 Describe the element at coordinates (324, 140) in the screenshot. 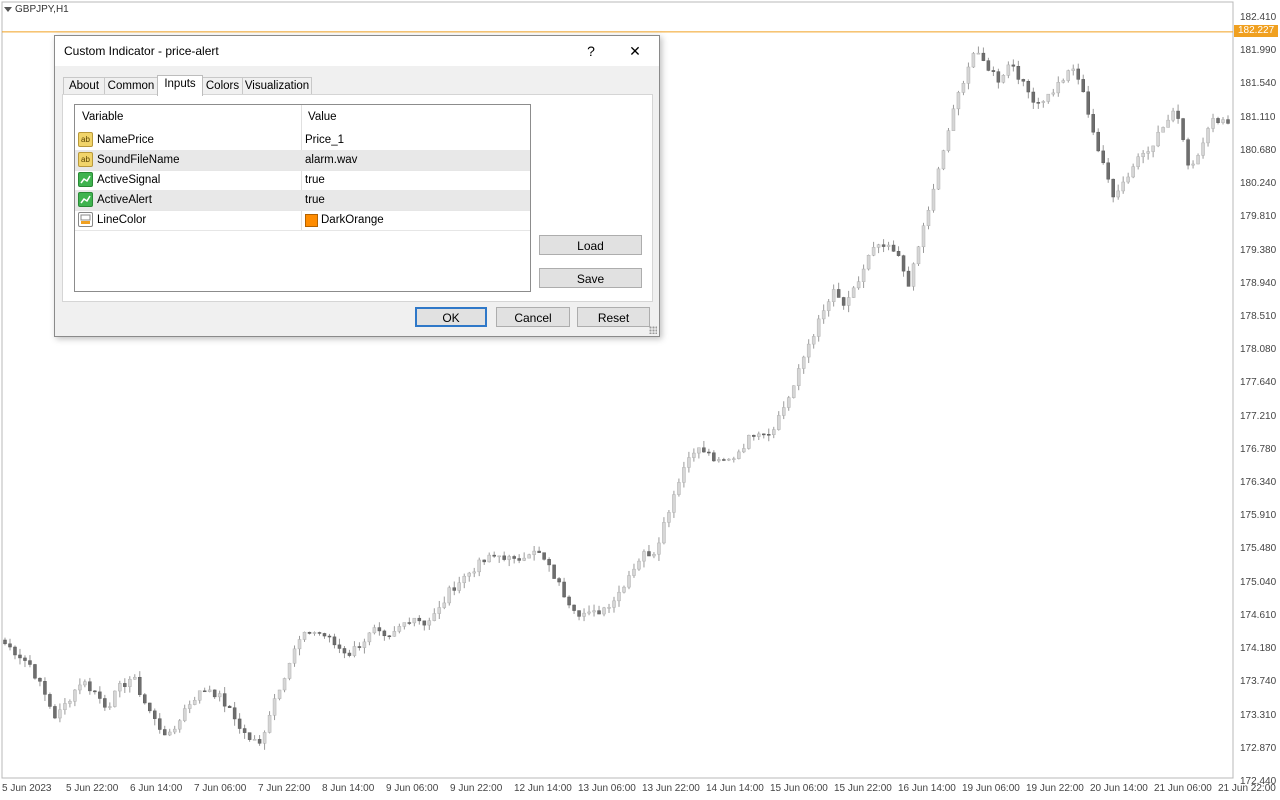

I see `variable-value: Price_1` at that location.